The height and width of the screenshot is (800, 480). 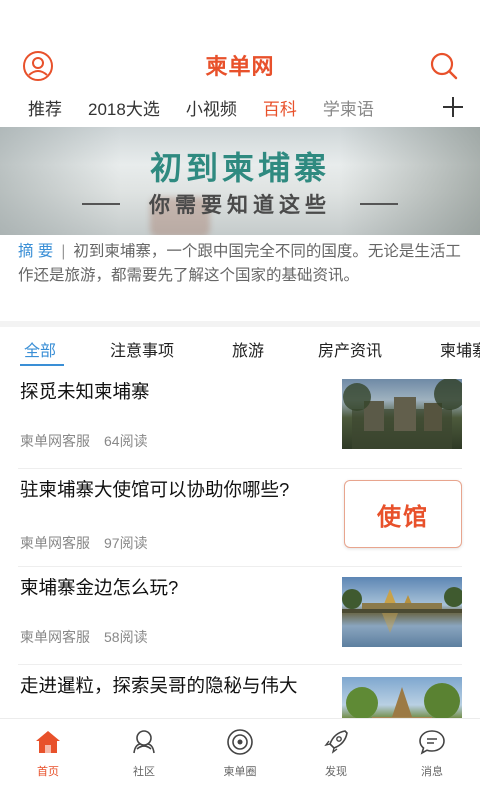 What do you see at coordinates (248, 349) in the screenshot?
I see `category-travel: 旅游` at bounding box center [248, 349].